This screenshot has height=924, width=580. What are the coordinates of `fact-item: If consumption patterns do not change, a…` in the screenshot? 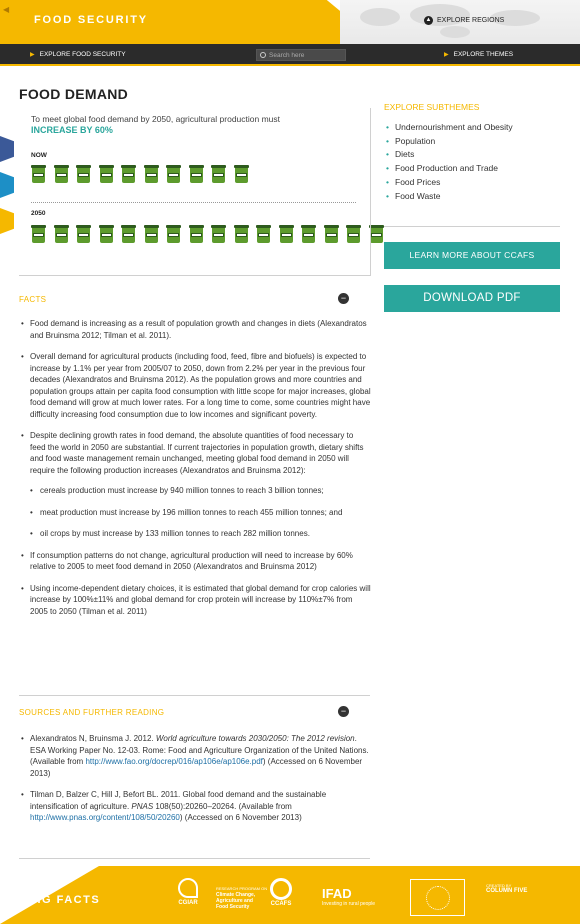 It's located at (196, 561).